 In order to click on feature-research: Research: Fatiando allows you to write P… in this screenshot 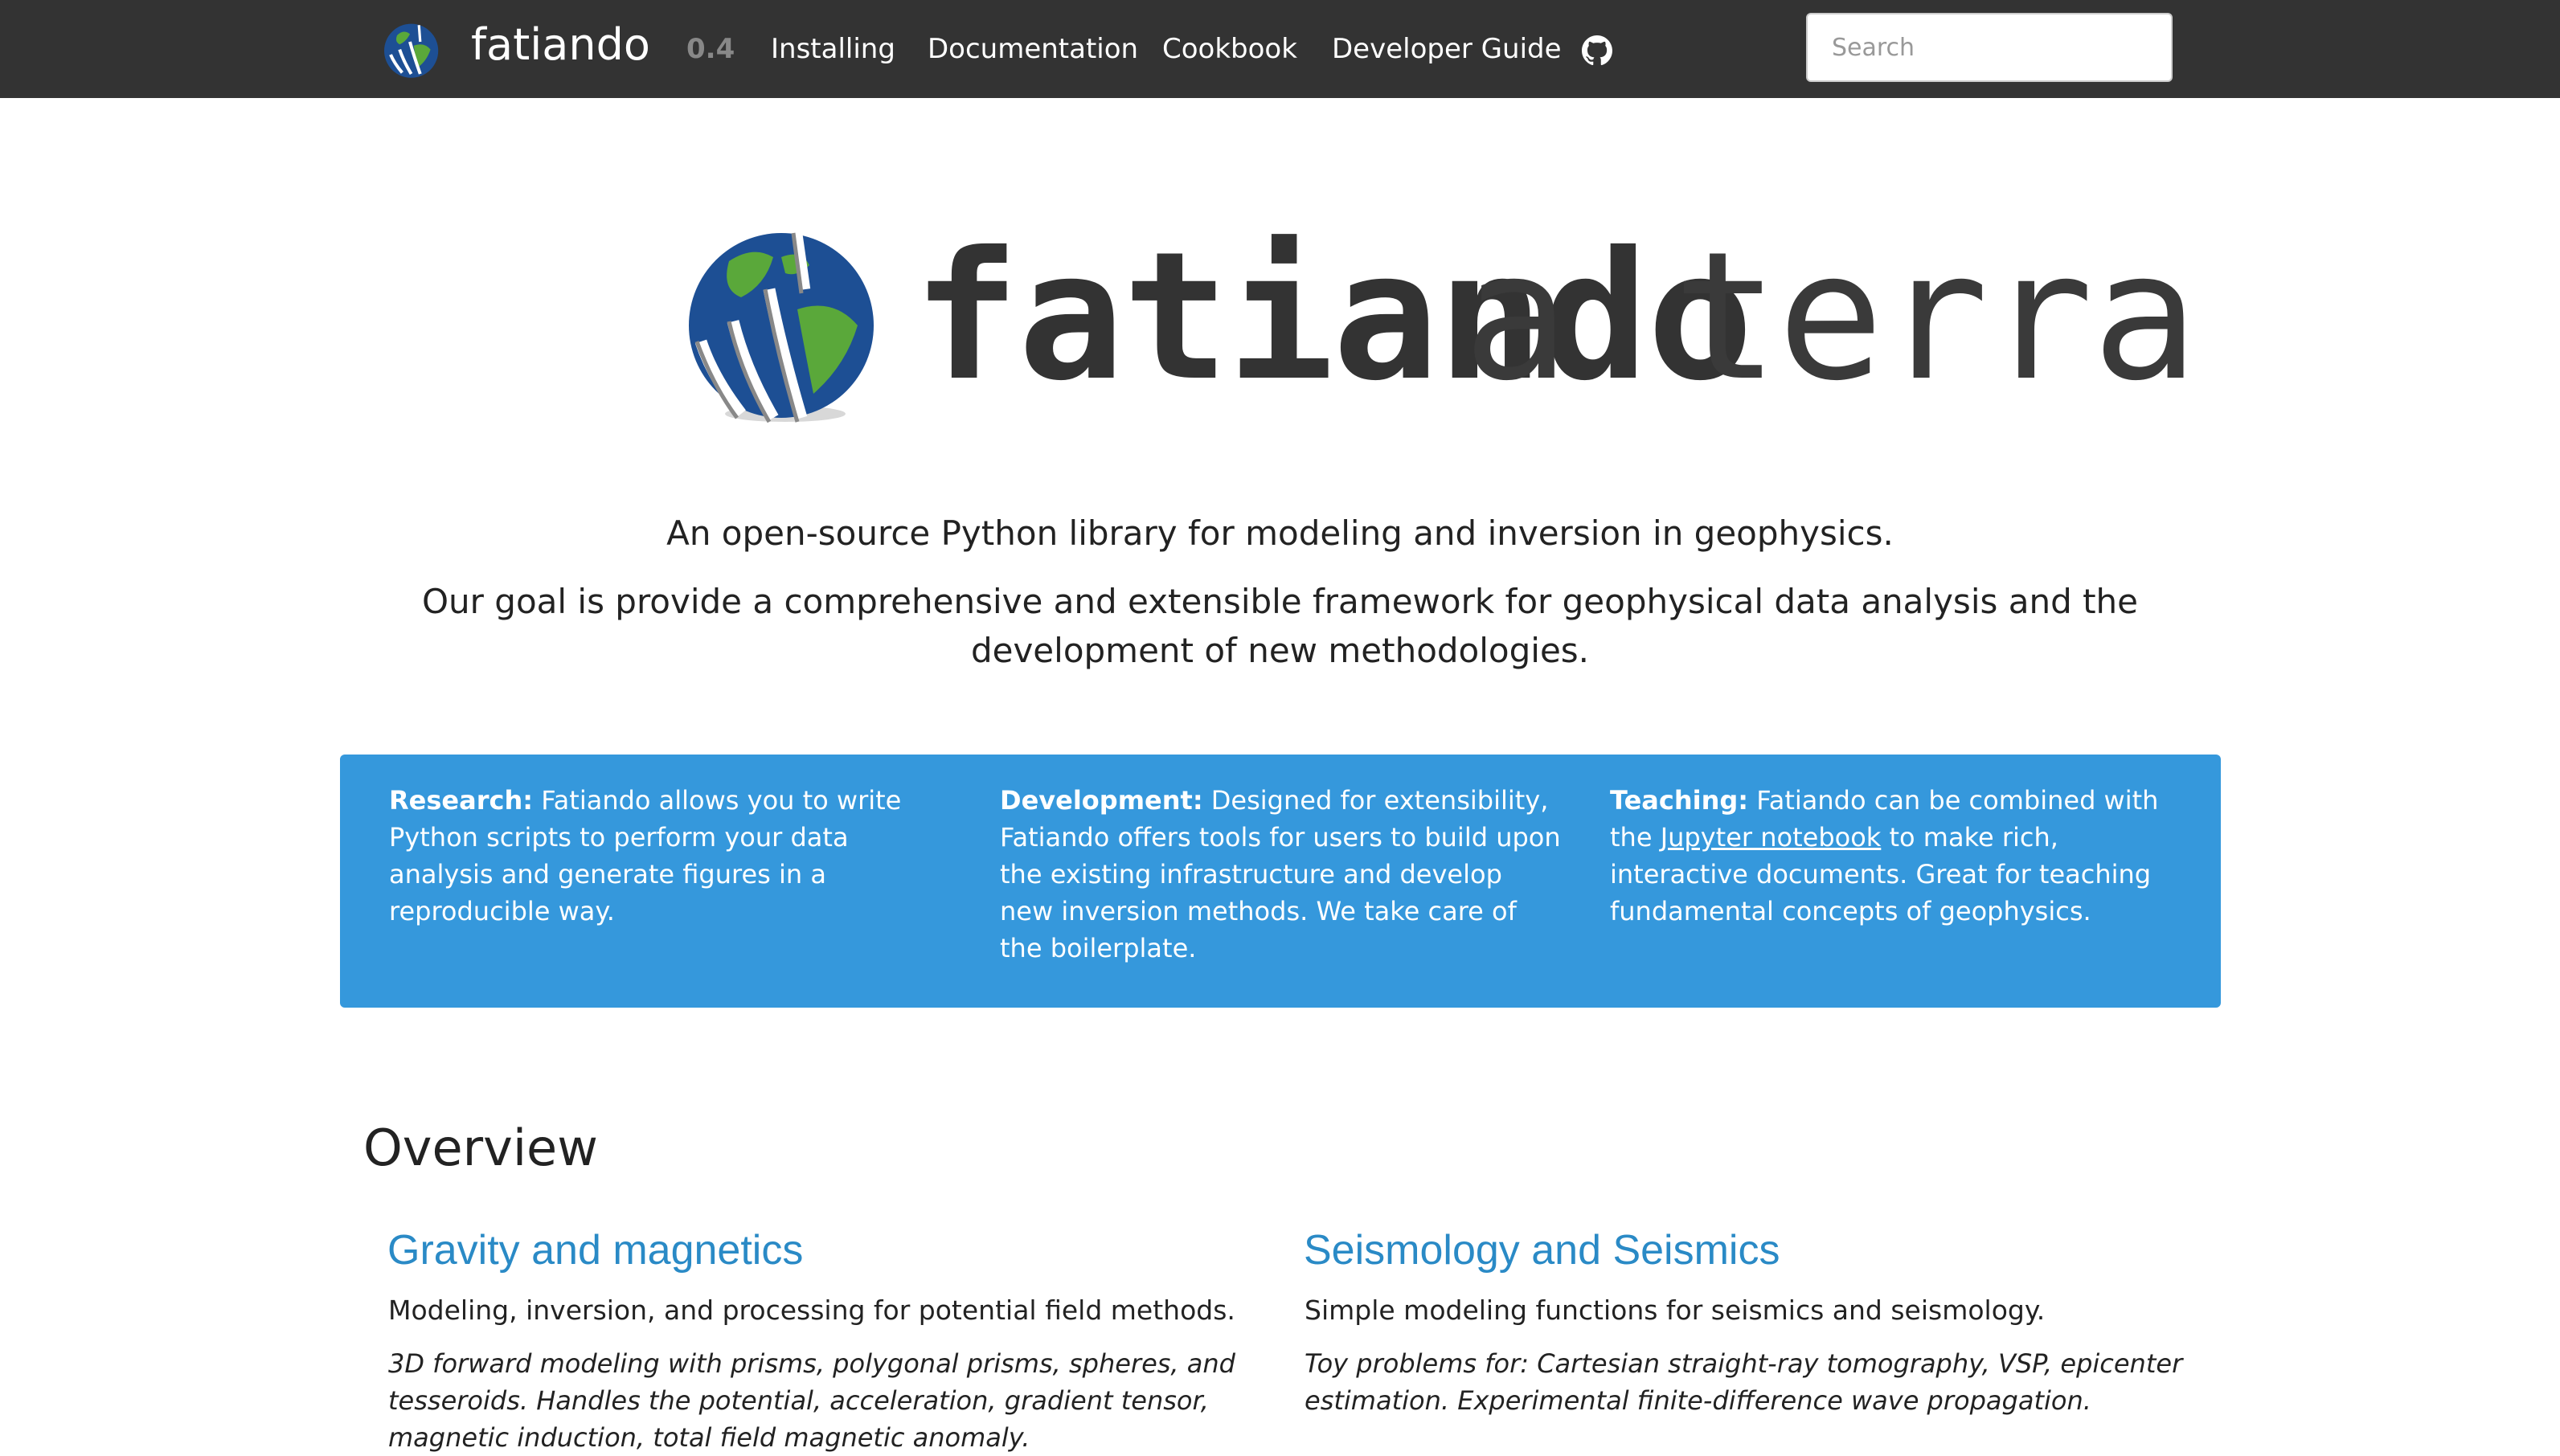, I will do `click(670, 856)`.